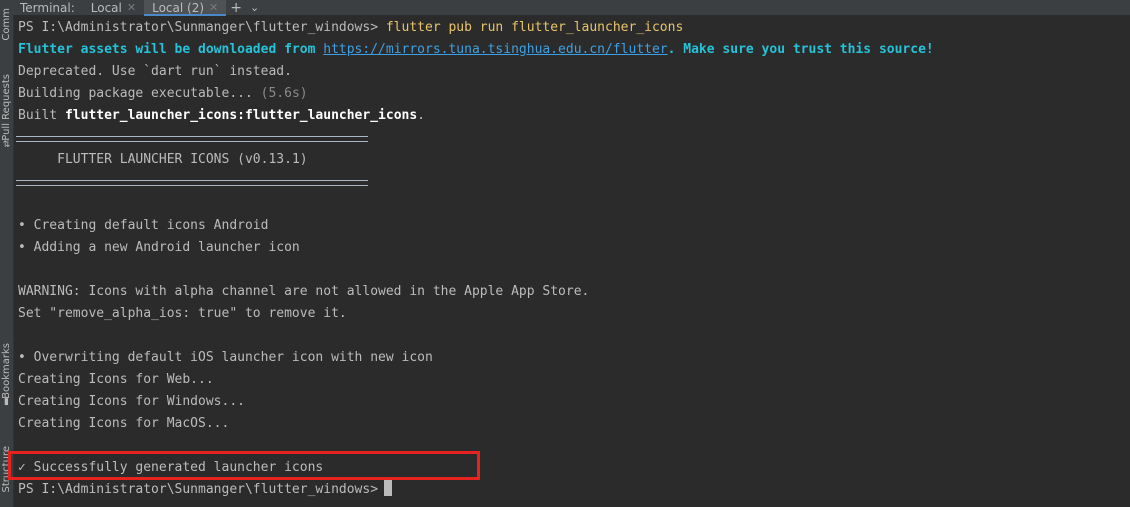  Describe the element at coordinates (41, 115) in the screenshot. I see `built-prefix: Built` at that location.